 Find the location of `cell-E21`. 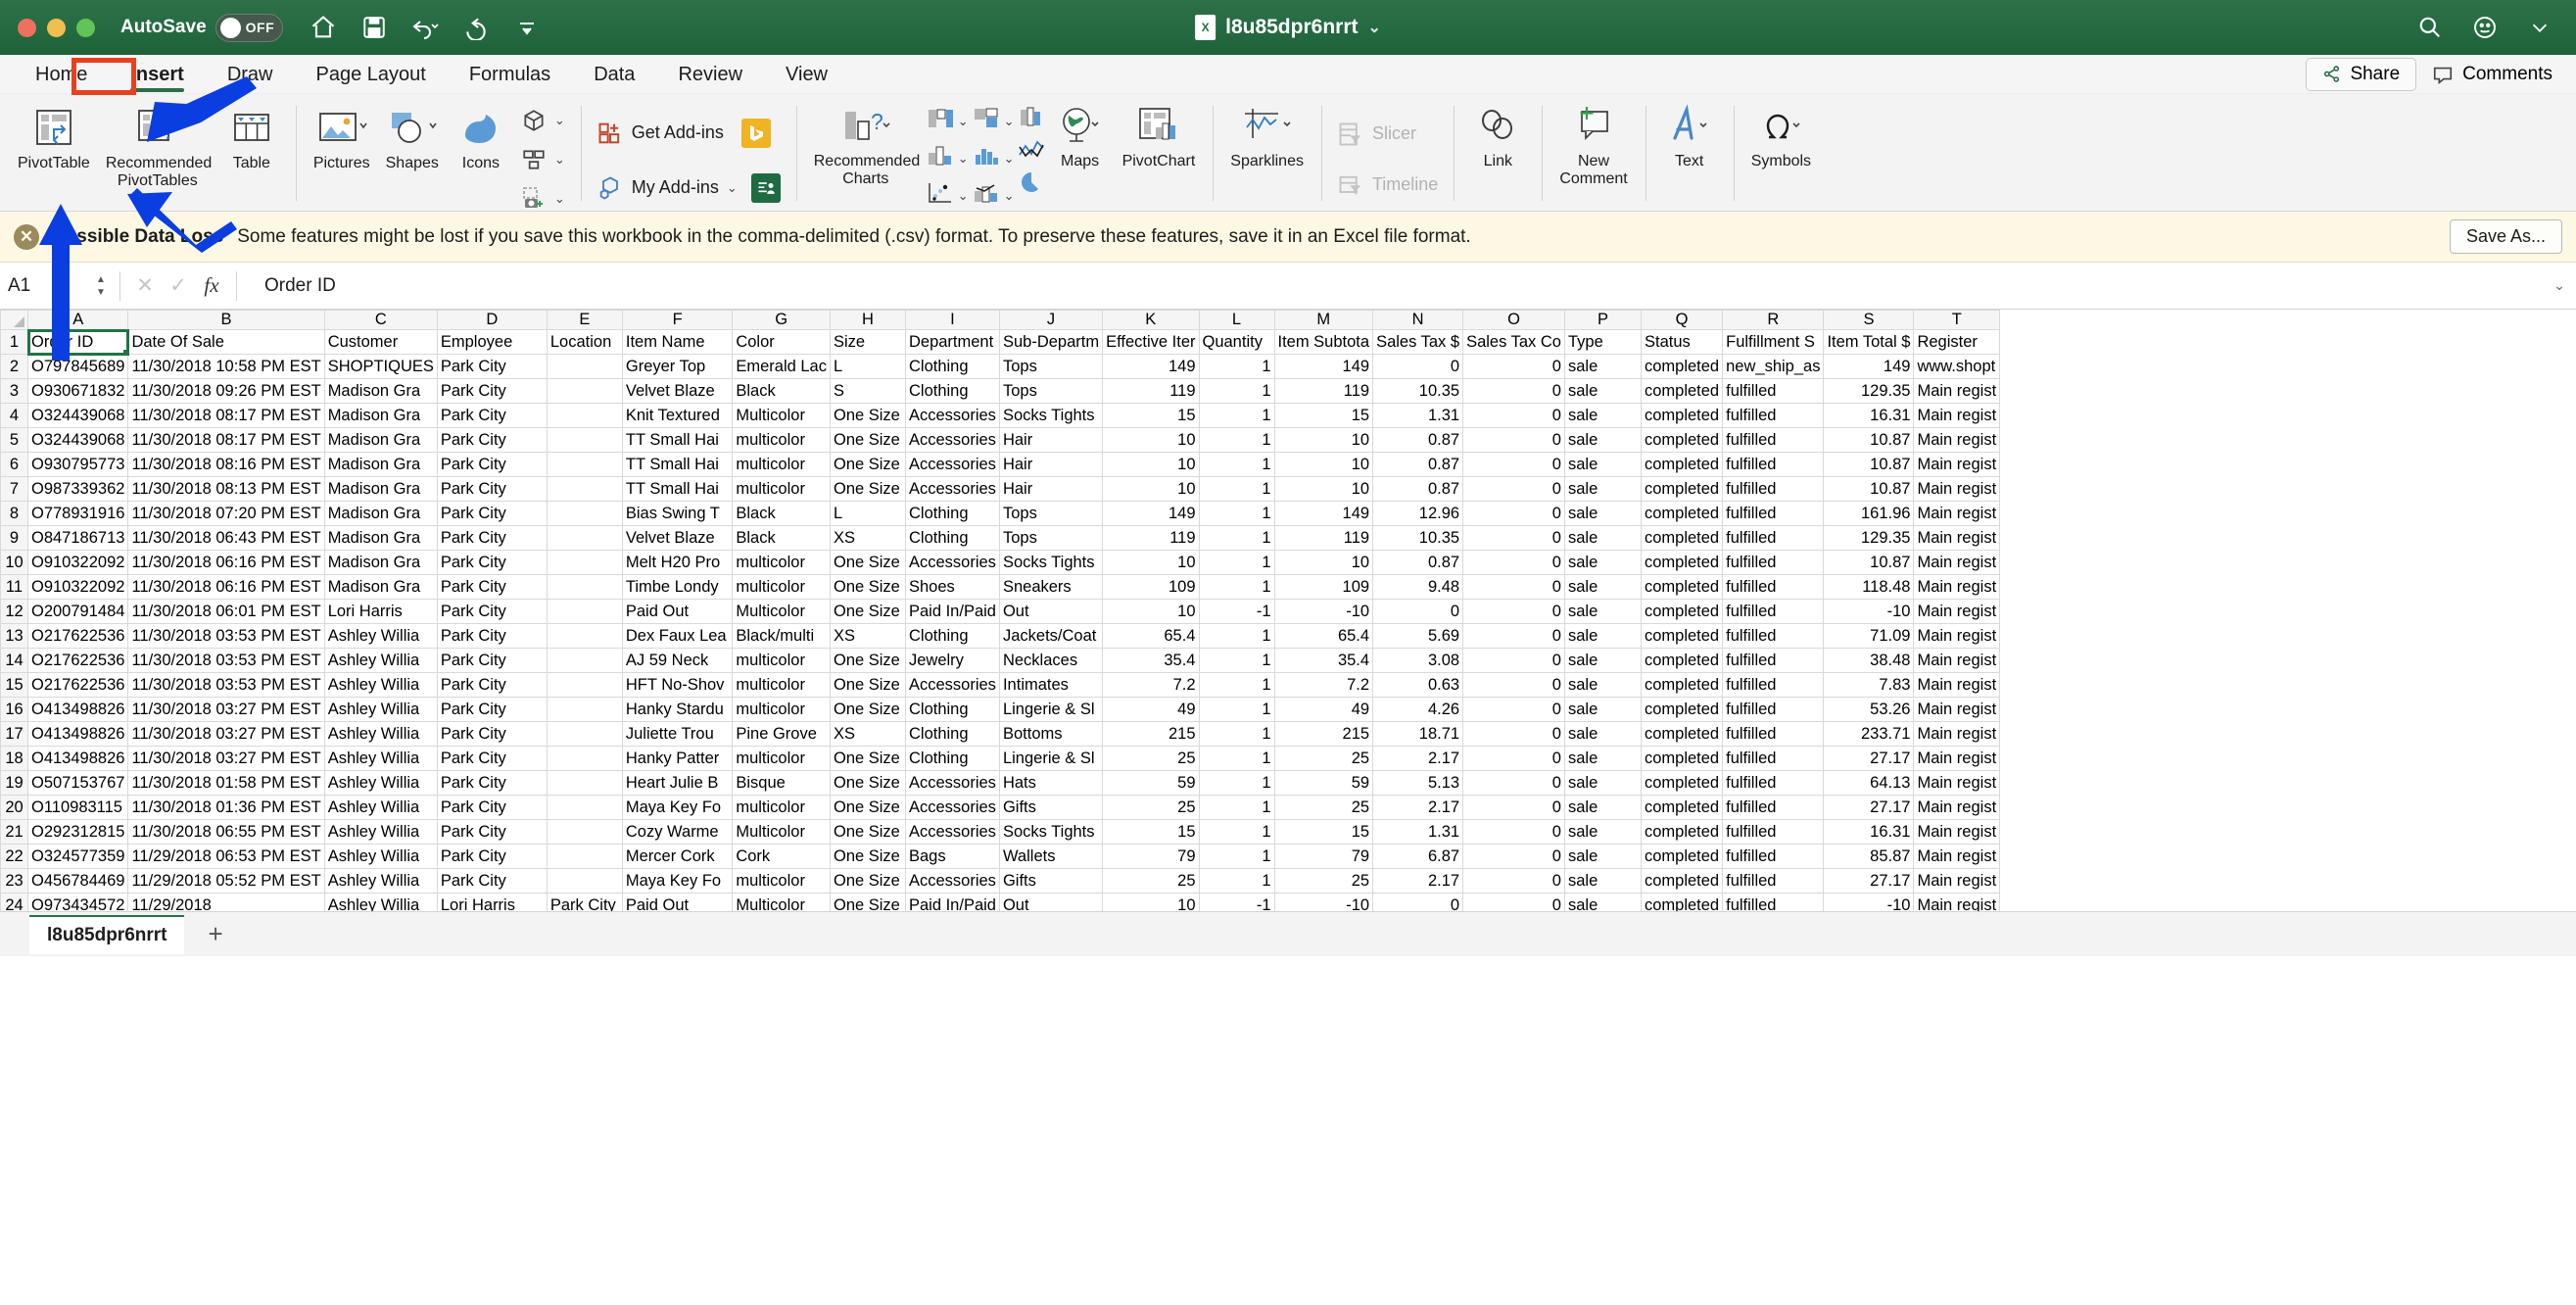

cell-E21 is located at coordinates (584, 832).